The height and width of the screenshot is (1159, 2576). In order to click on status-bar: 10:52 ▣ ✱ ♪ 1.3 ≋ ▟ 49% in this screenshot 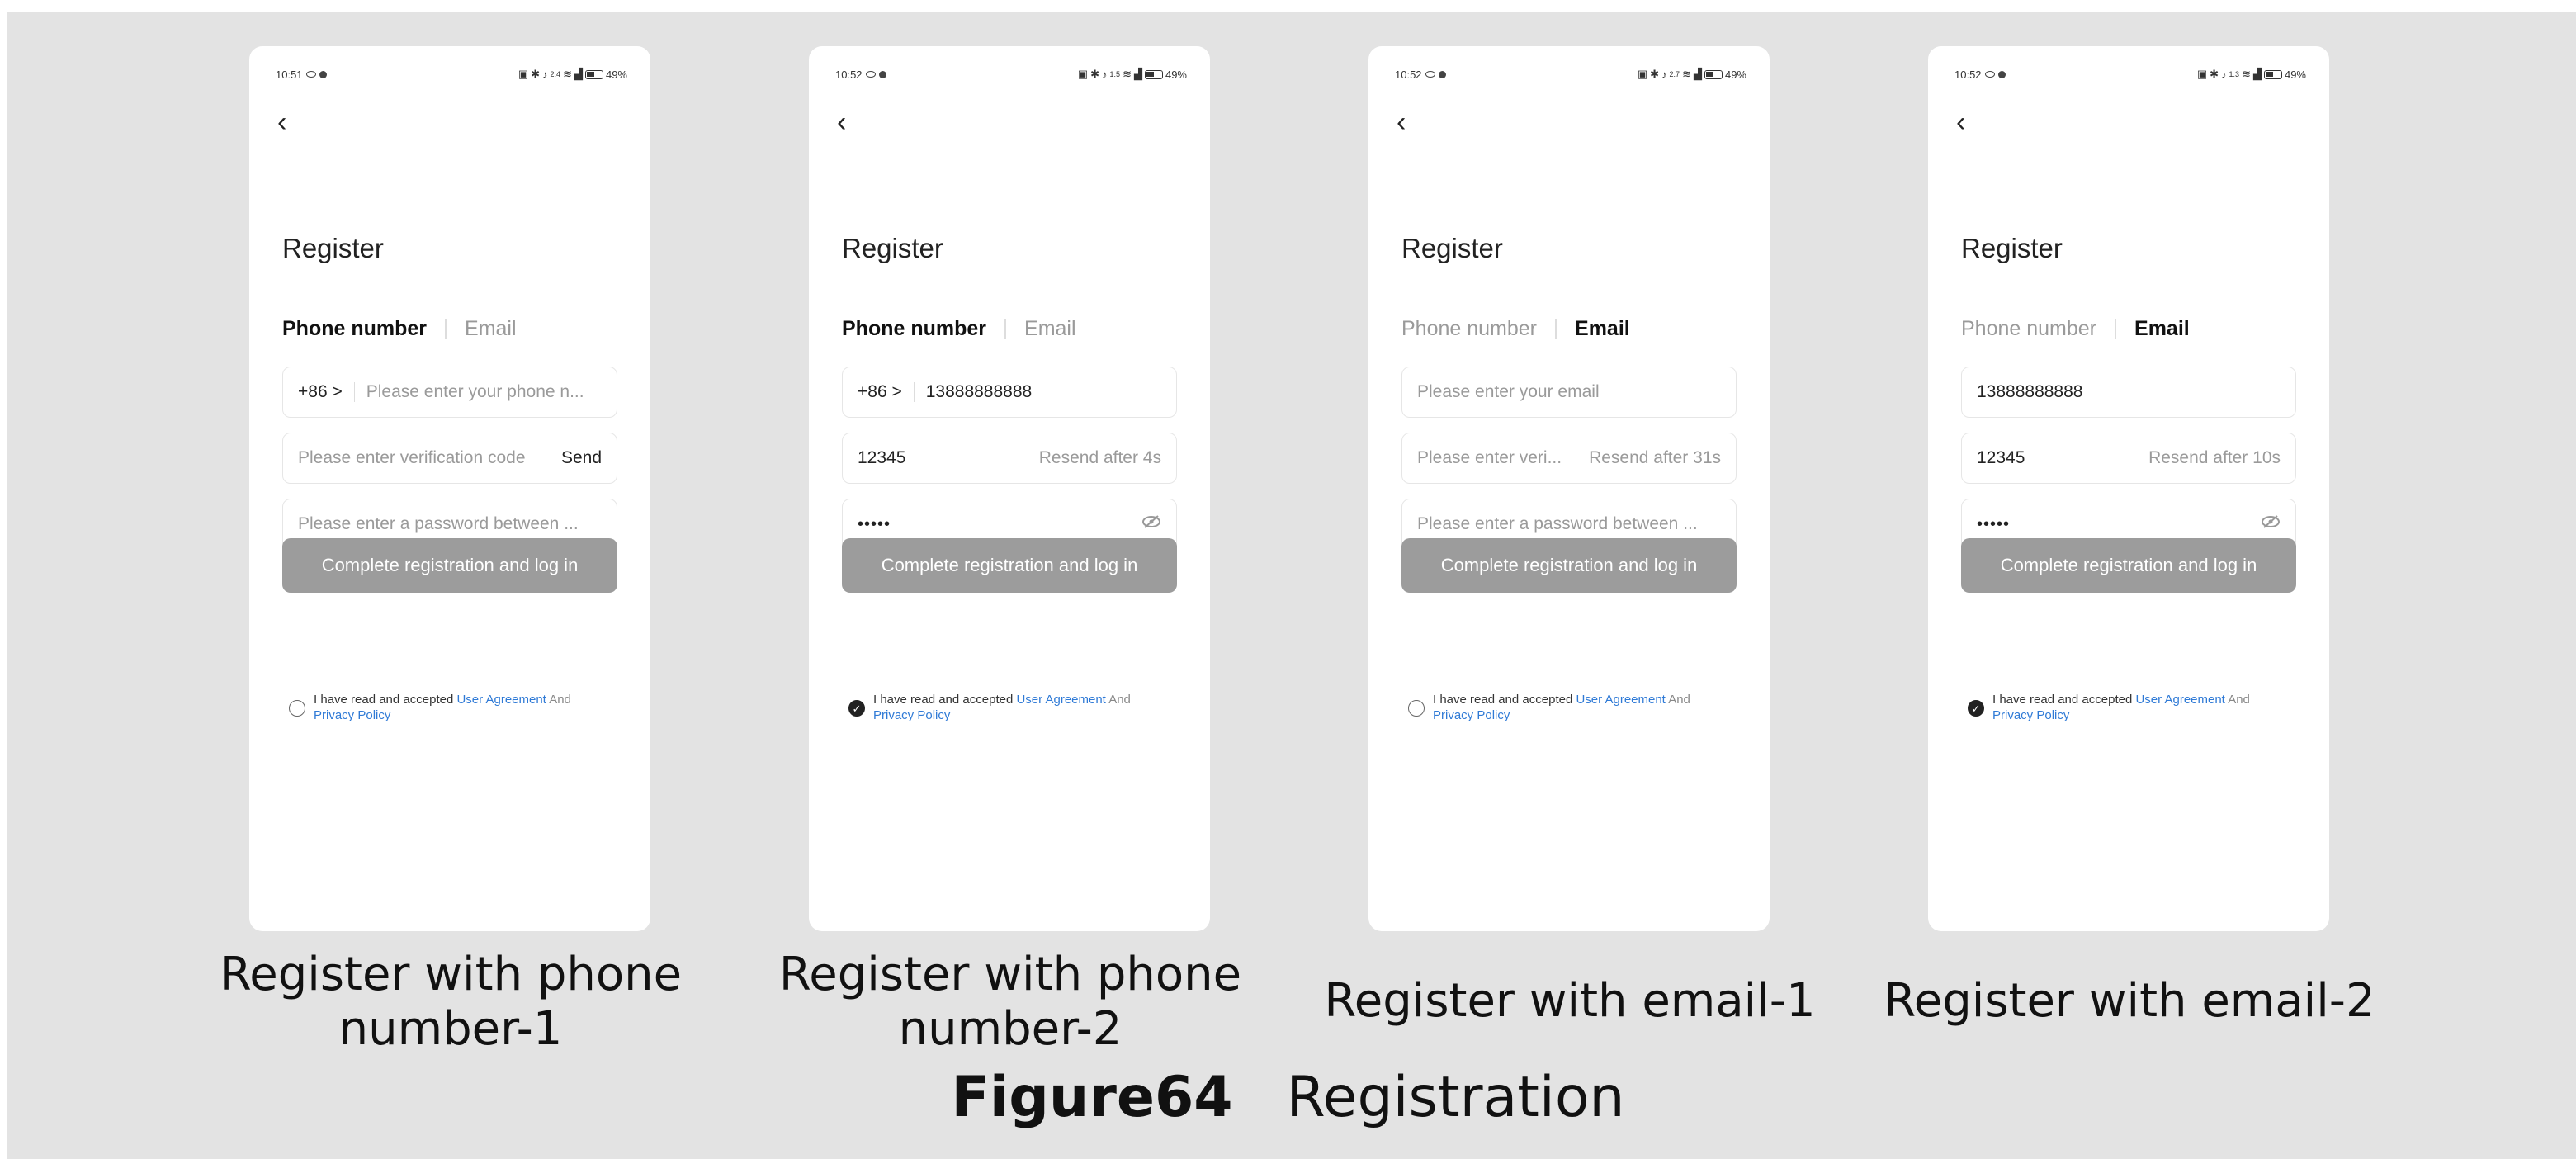, I will do `click(2130, 75)`.